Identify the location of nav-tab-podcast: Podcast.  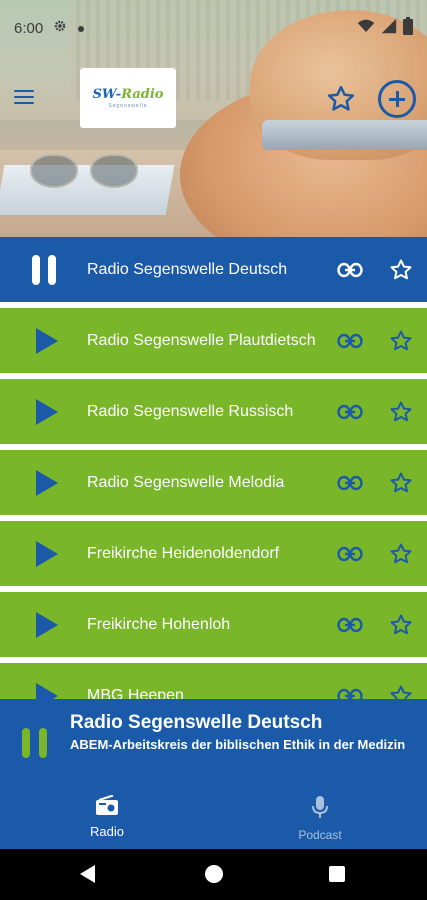
(320, 818).